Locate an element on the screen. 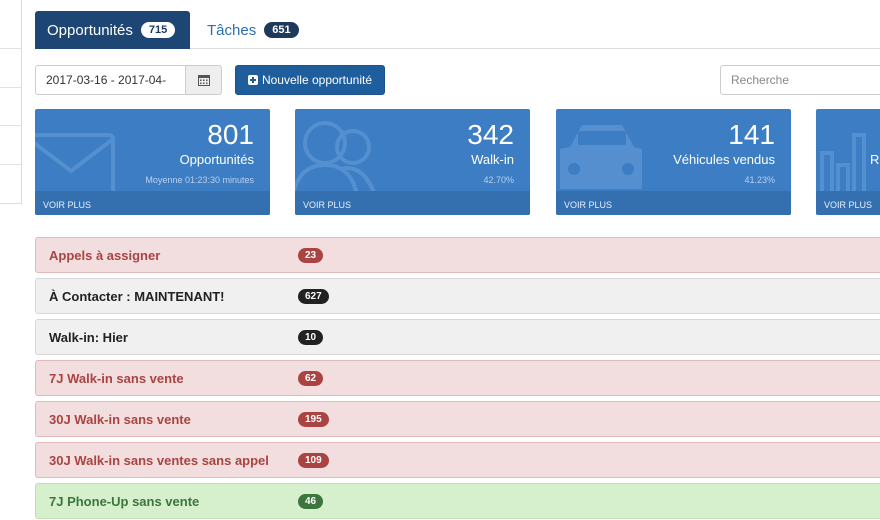 This screenshot has height=520, width=880. stat-card-vehicules: 141 Véhicules vendus 41.23% VOIR PLUS is located at coordinates (673, 162).